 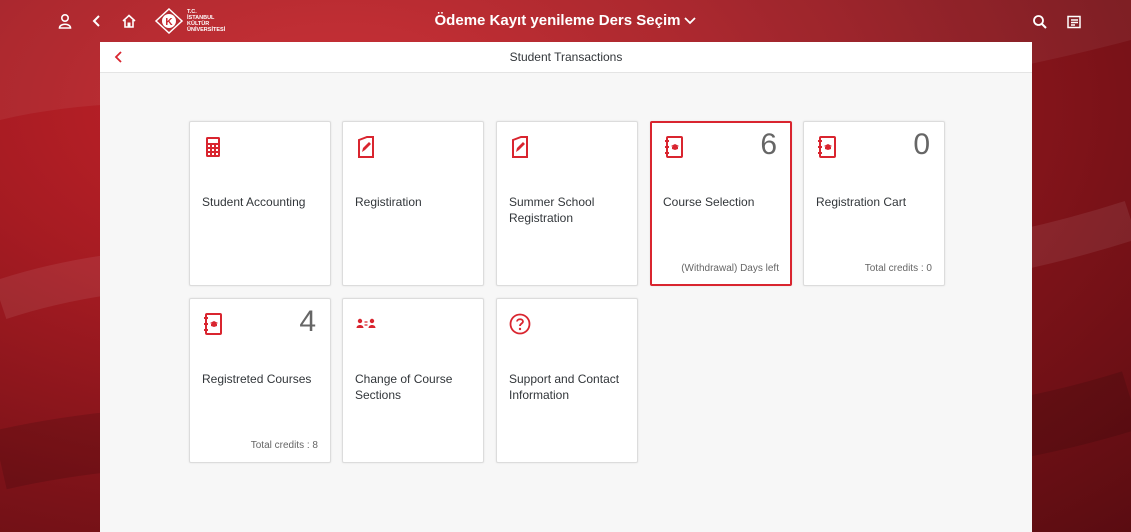 I want to click on university-logo: K T.C. İSTANBUL KÜLTÜR ÜNİVERSİTESİ, so click(x=189, y=21).